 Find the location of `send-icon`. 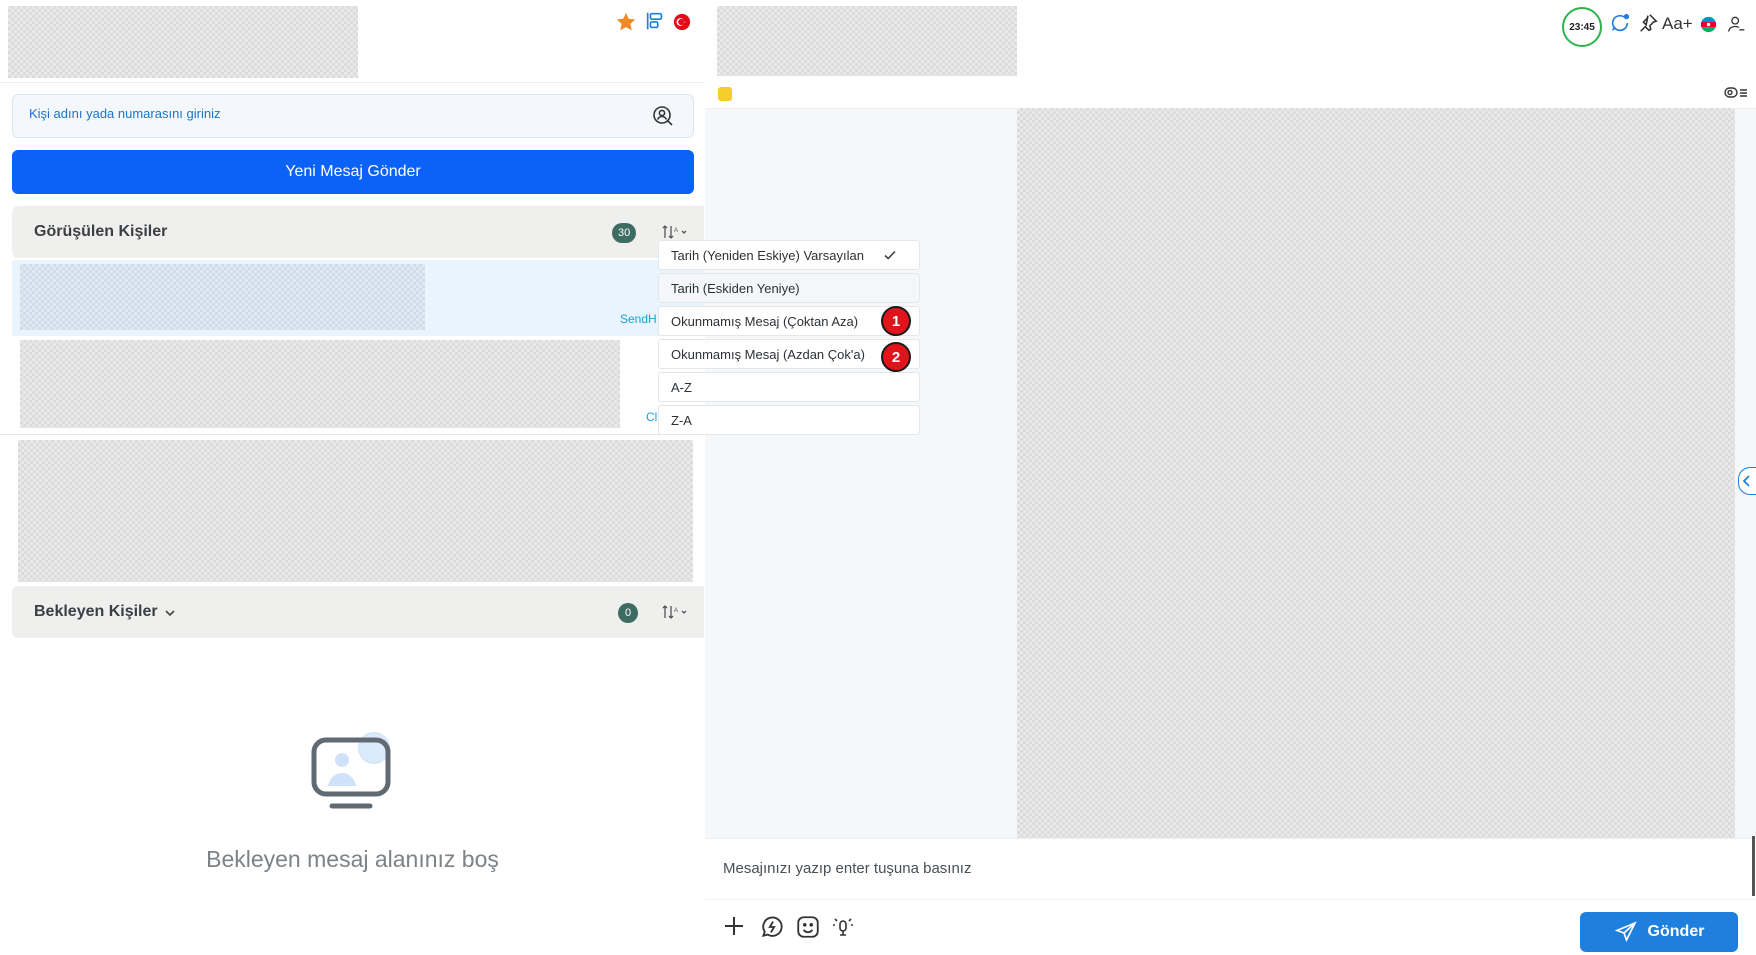

send-icon is located at coordinates (1625, 932).